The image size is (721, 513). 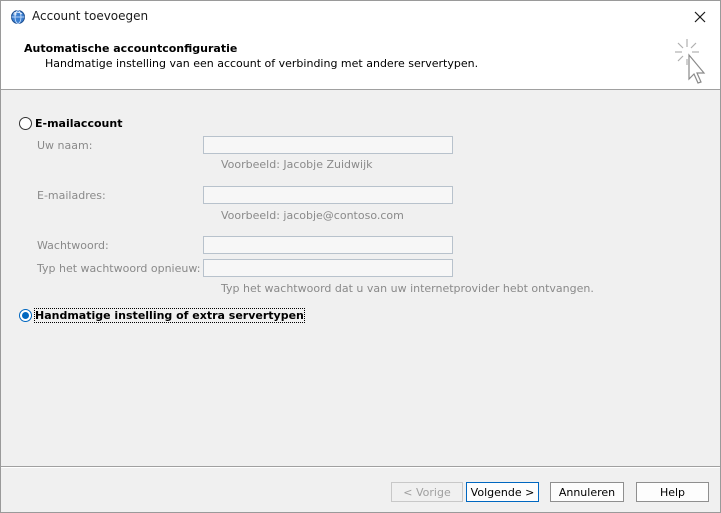 What do you see at coordinates (502, 492) in the screenshot?
I see `next-button: Volgende >` at bounding box center [502, 492].